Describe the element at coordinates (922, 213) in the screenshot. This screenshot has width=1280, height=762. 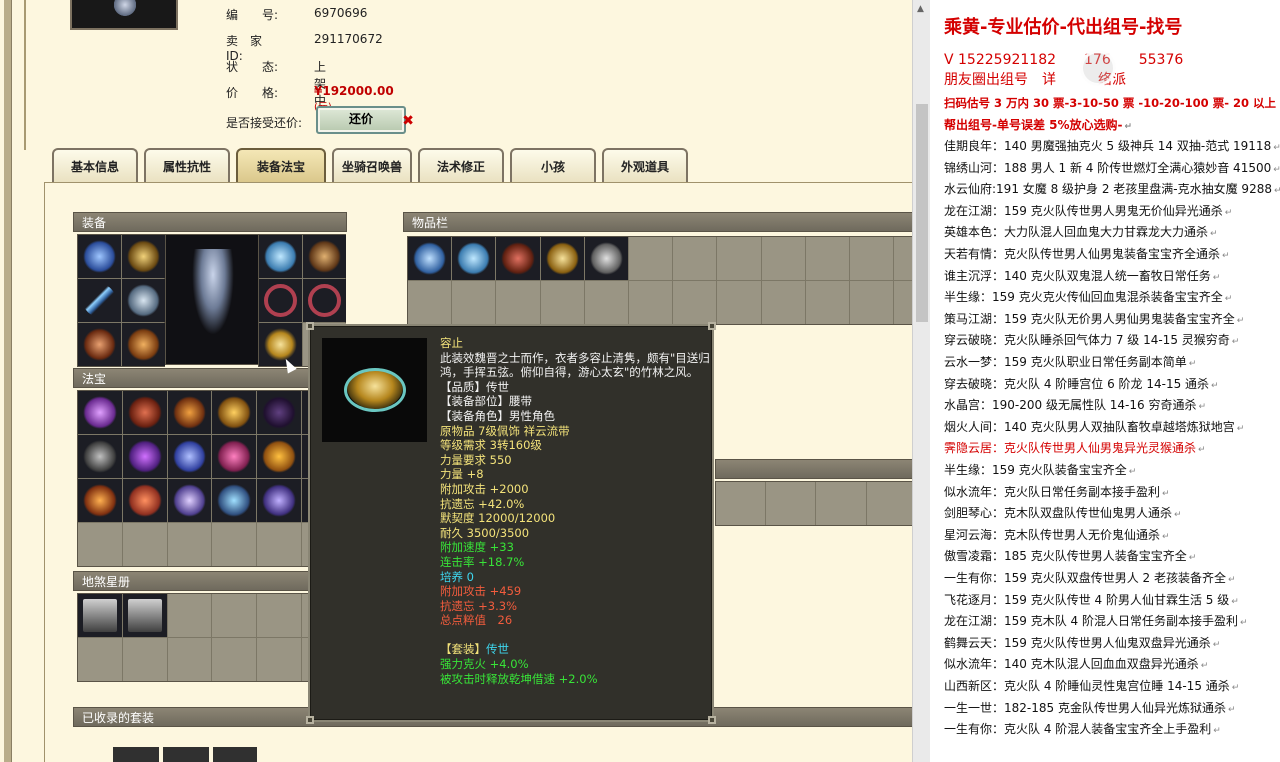
I see `scrollbar-thumb` at that location.